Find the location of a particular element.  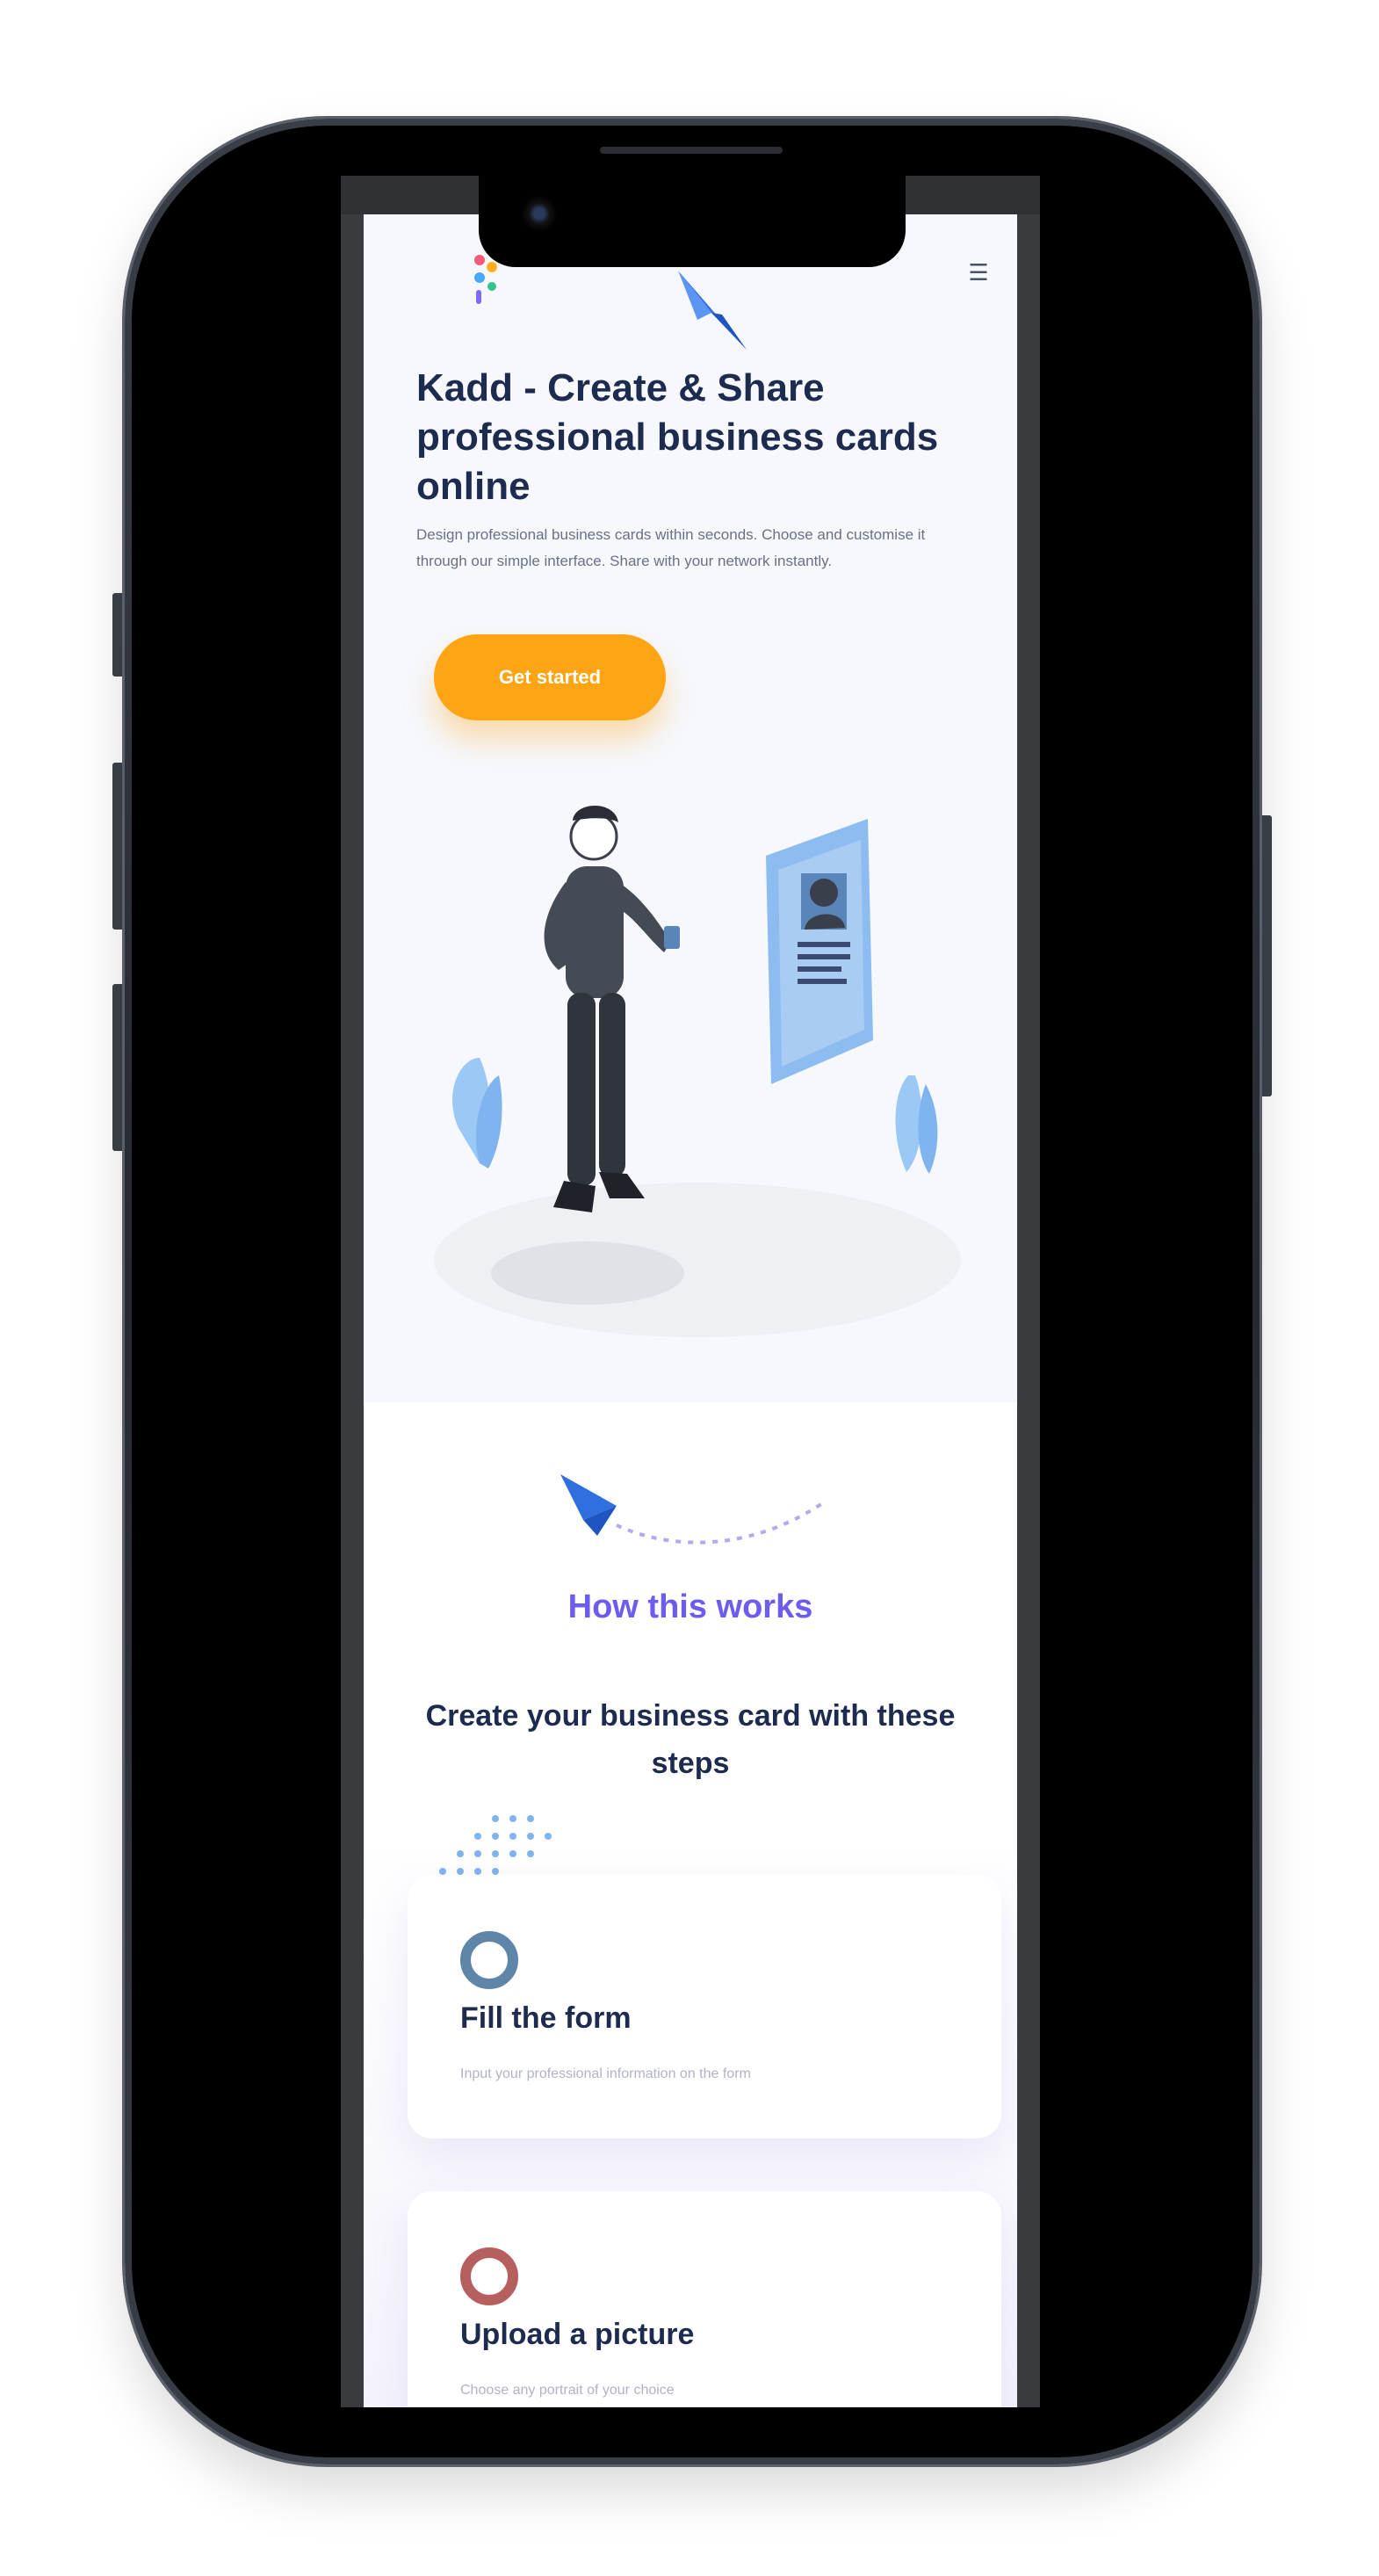

step-title: Upload a picture is located at coordinates (577, 2334).